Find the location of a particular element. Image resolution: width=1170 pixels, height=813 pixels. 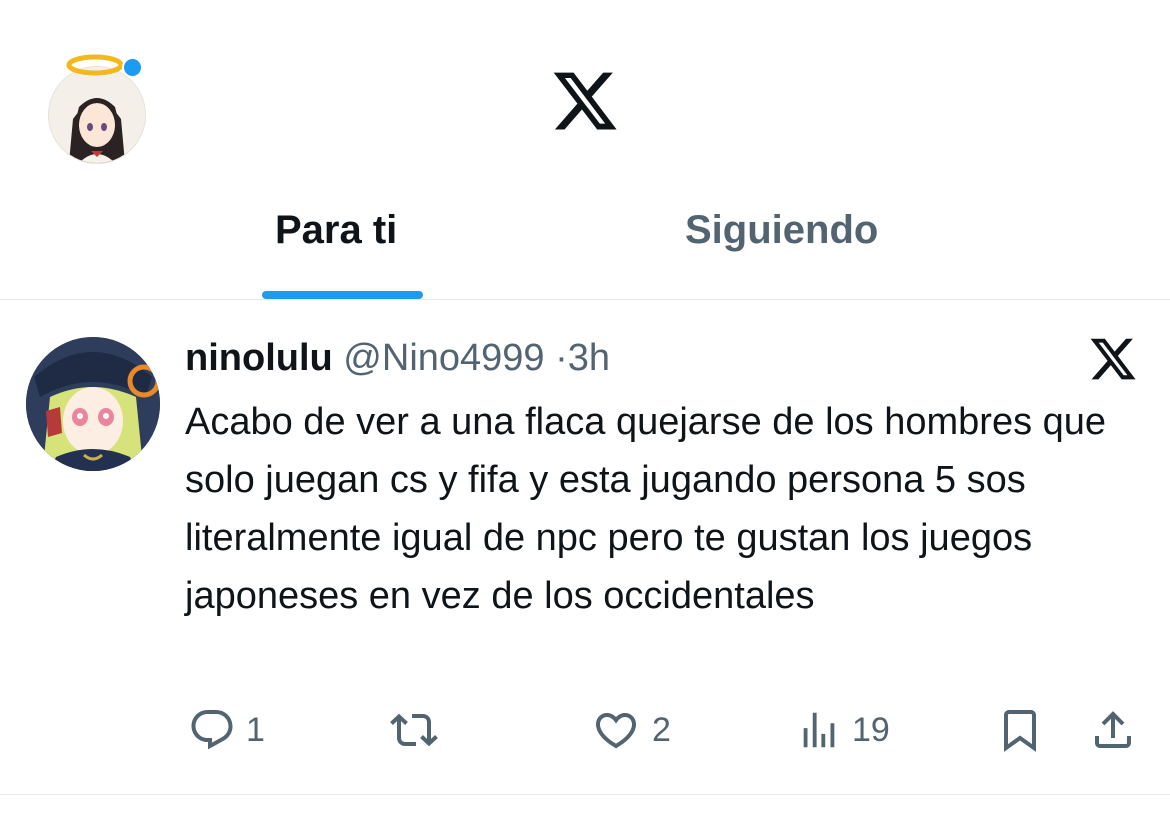

notification-dot is located at coordinates (132, 67).